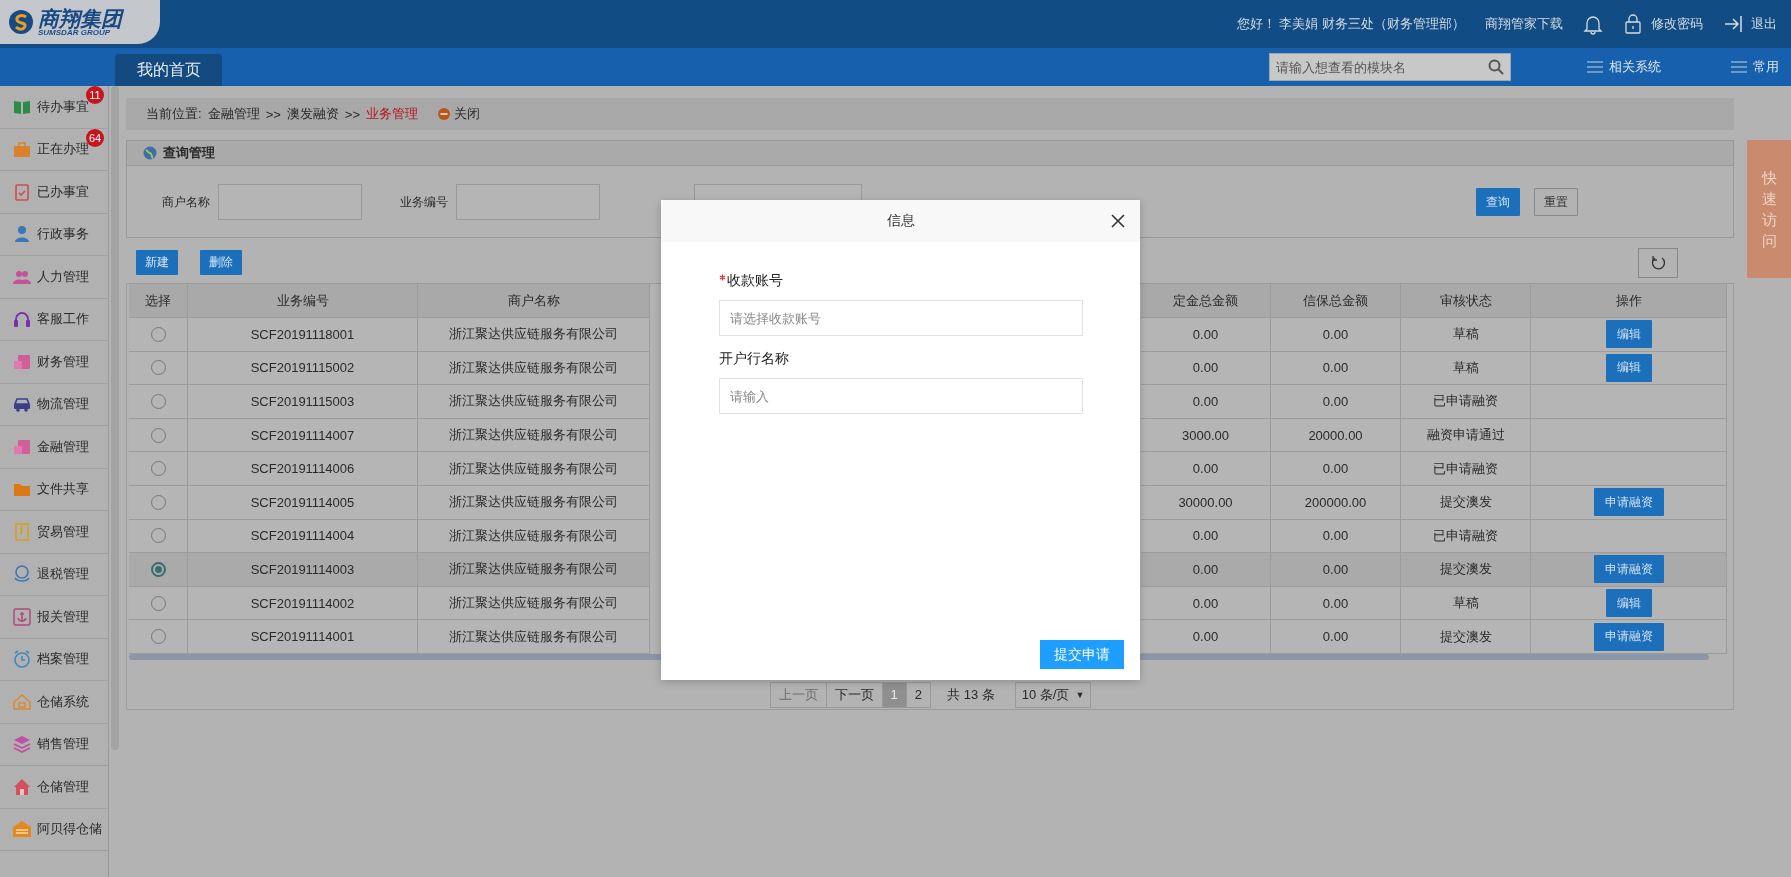 This screenshot has height=877, width=1791. I want to click on sidebar-item: 报关管理, so click(54, 617).